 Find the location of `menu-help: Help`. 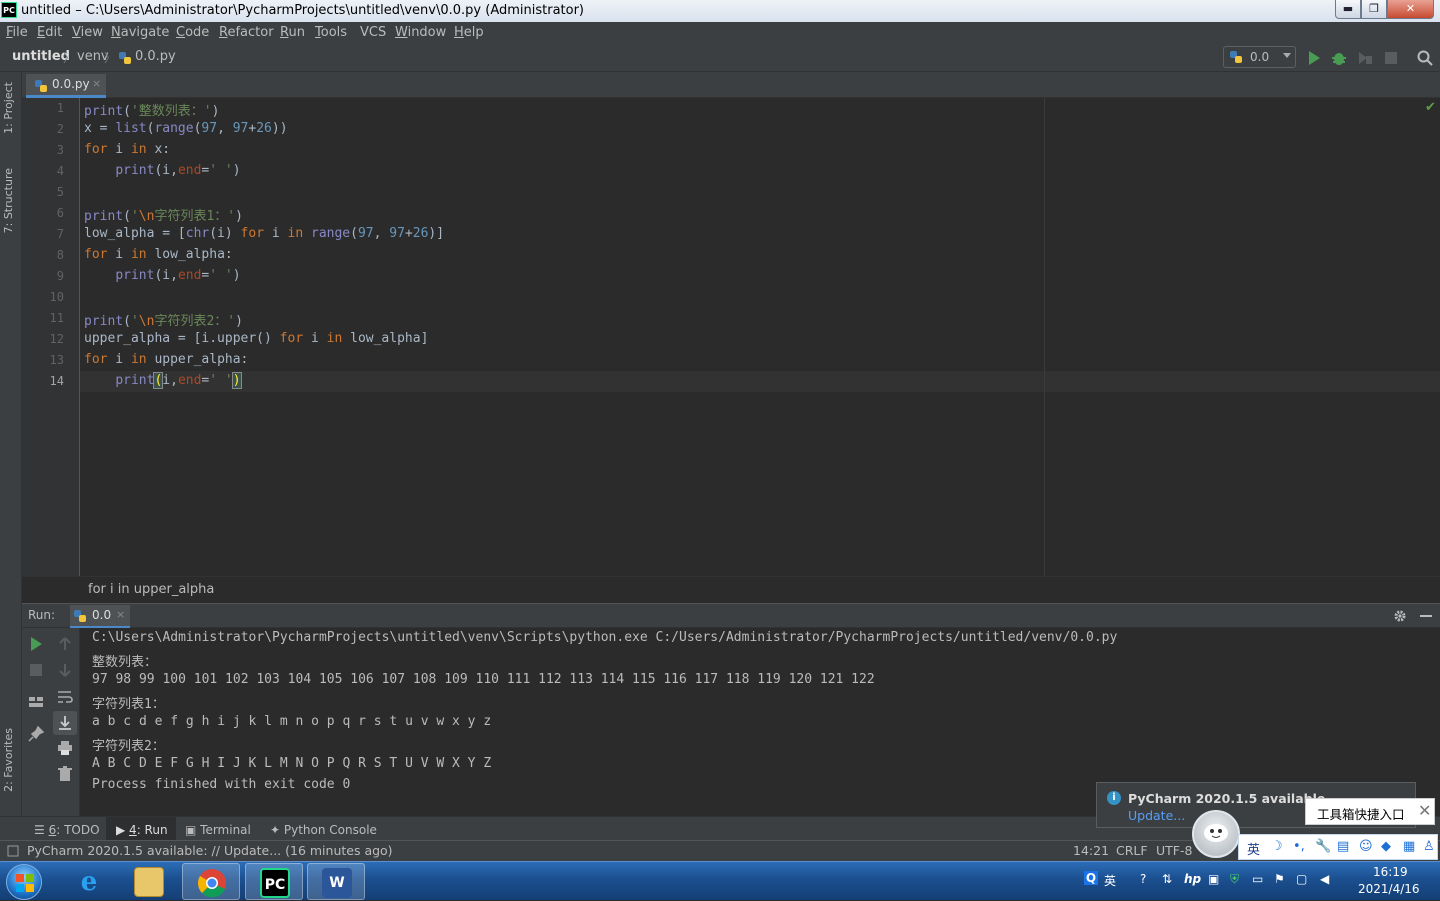

menu-help: Help is located at coordinates (469, 32).